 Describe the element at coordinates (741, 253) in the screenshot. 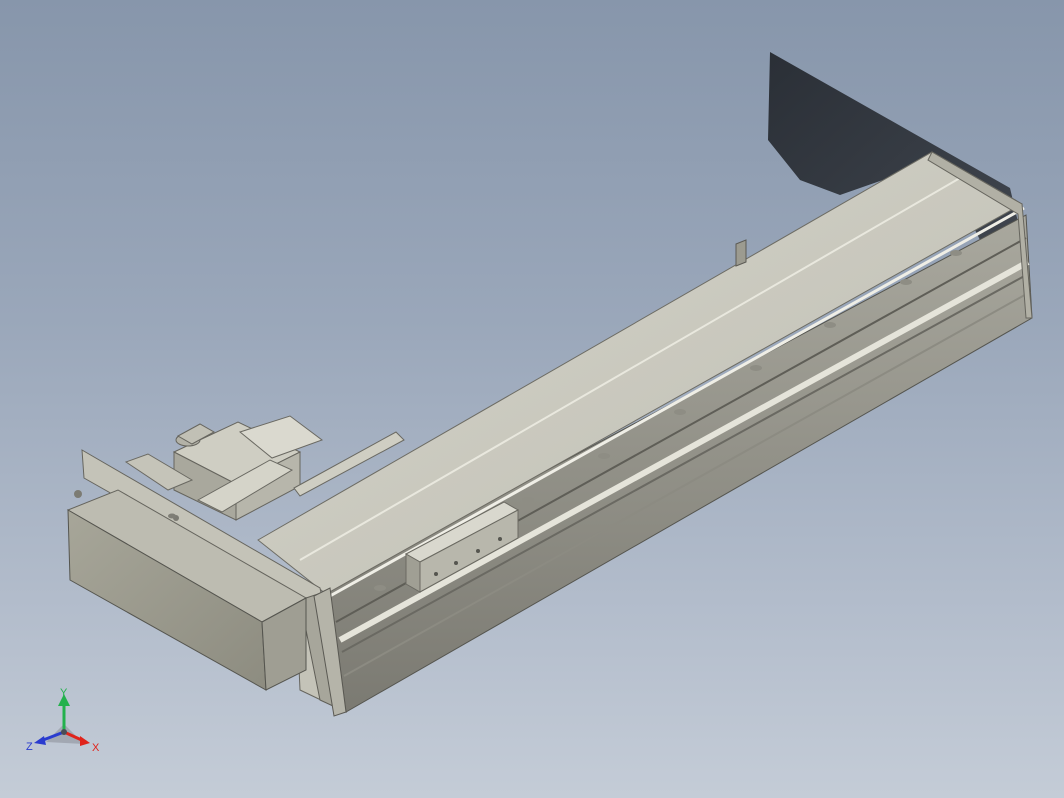

I see `far-end-tab` at that location.